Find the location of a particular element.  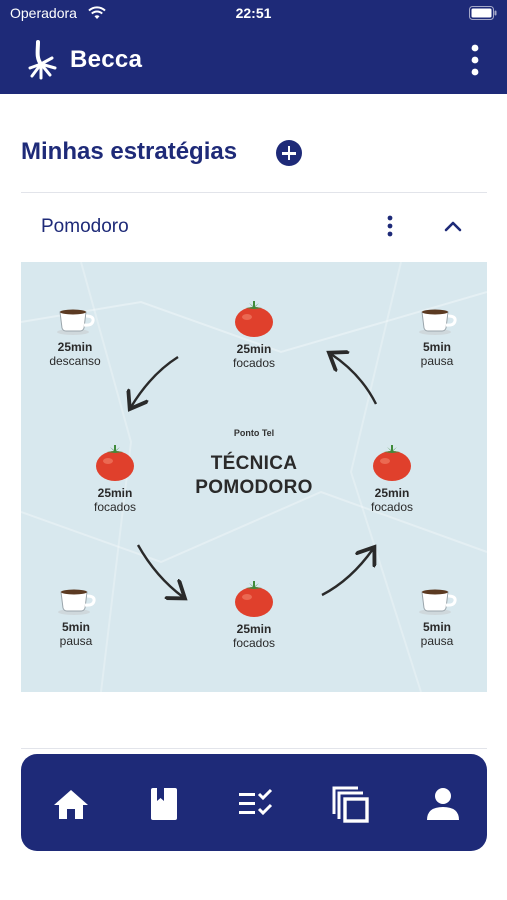

strategy-item: Pomodoro is located at coordinates (254, 227).